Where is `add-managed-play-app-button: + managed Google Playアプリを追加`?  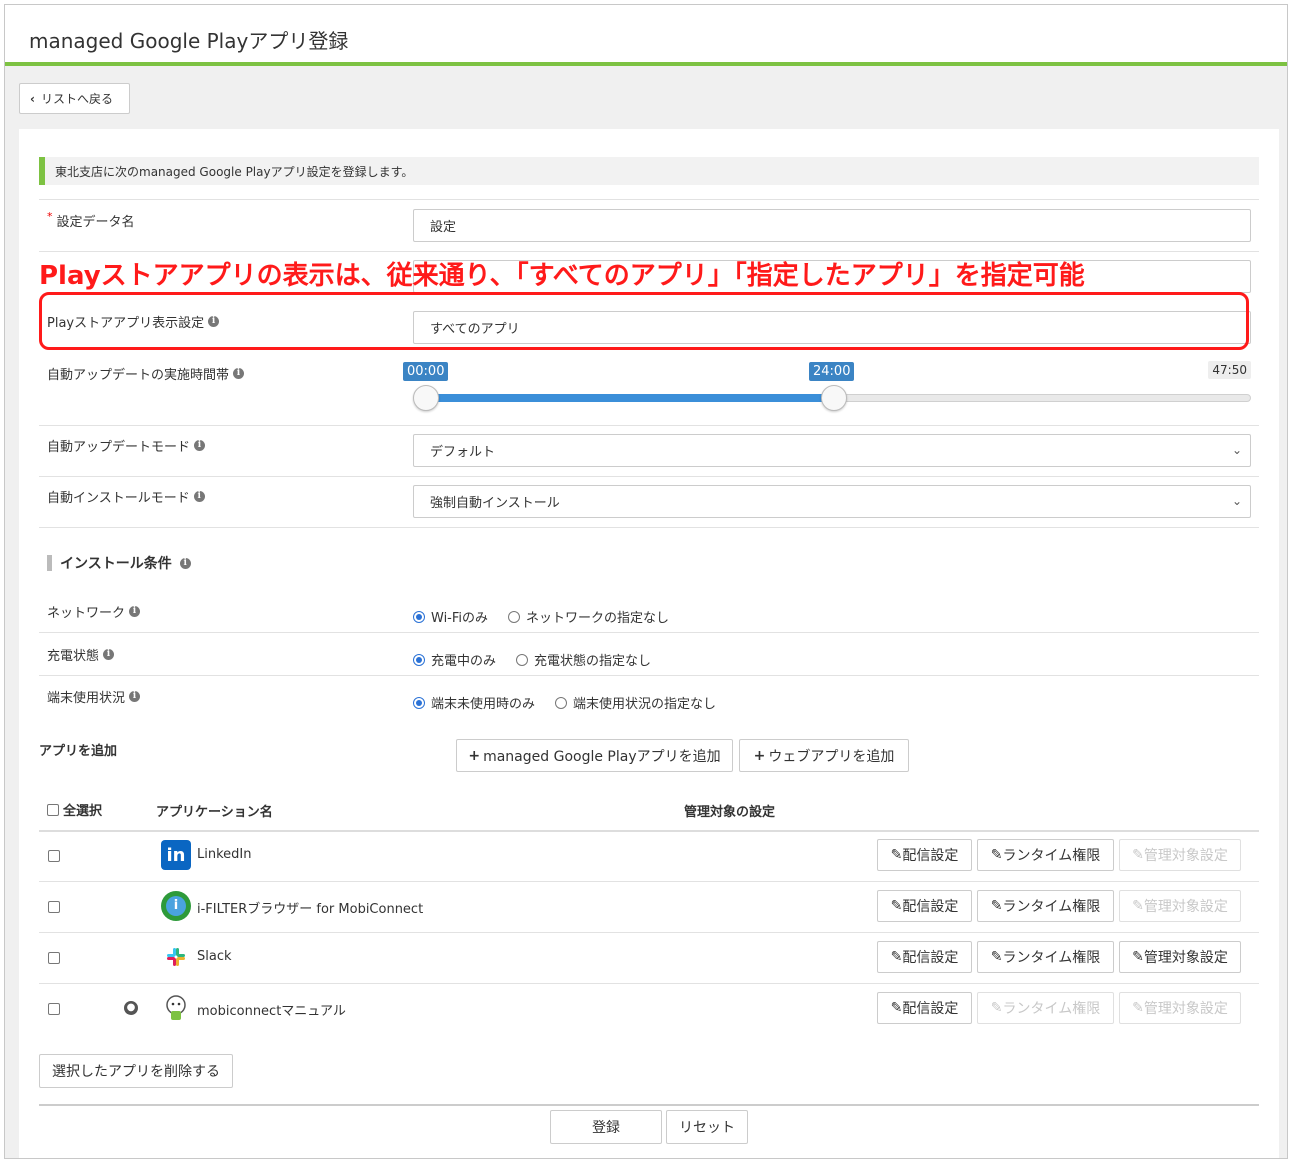 add-managed-play-app-button: + managed Google Playアプリを追加 is located at coordinates (594, 755).